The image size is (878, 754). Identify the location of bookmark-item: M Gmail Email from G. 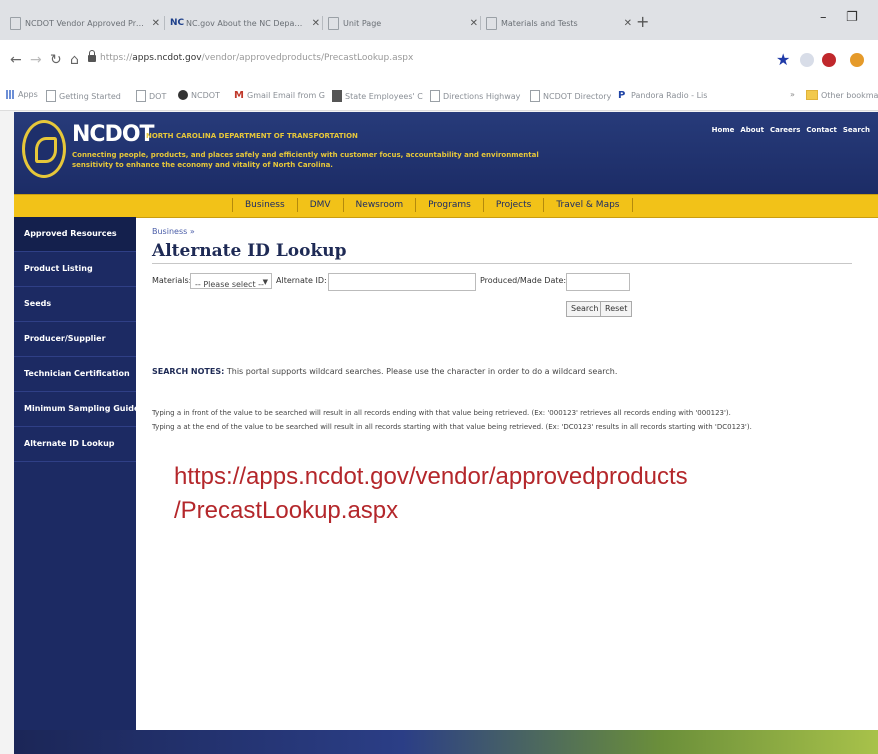
(279, 95).